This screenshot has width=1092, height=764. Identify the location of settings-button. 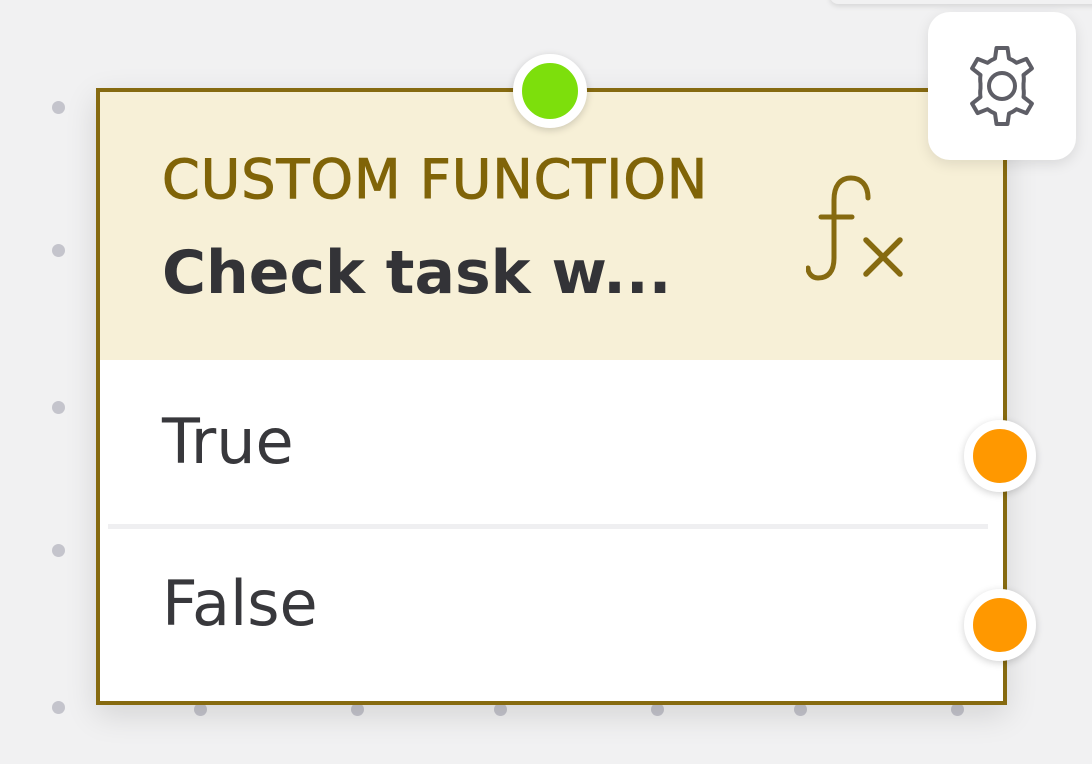
(1002, 86).